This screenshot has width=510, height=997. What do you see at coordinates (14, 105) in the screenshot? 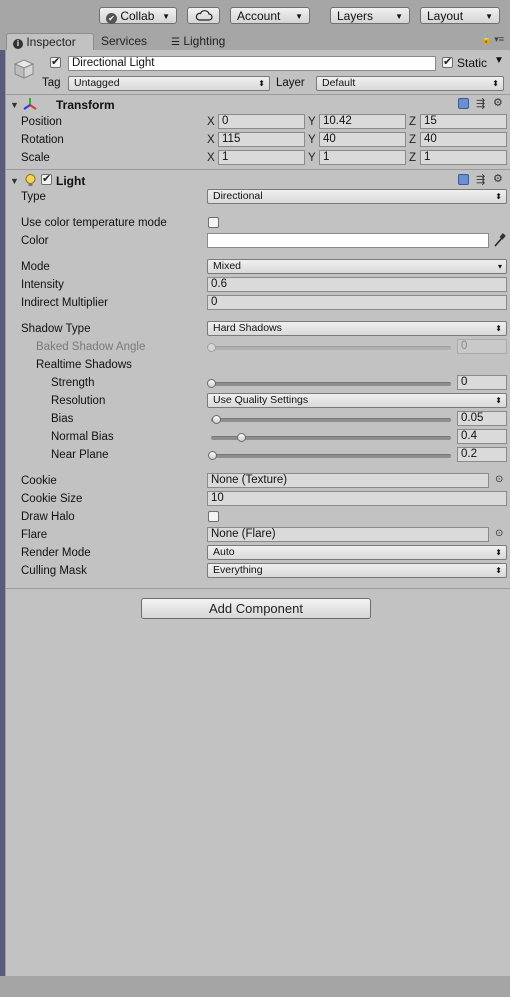
I see `transform-foldout-icon: ▼` at bounding box center [14, 105].